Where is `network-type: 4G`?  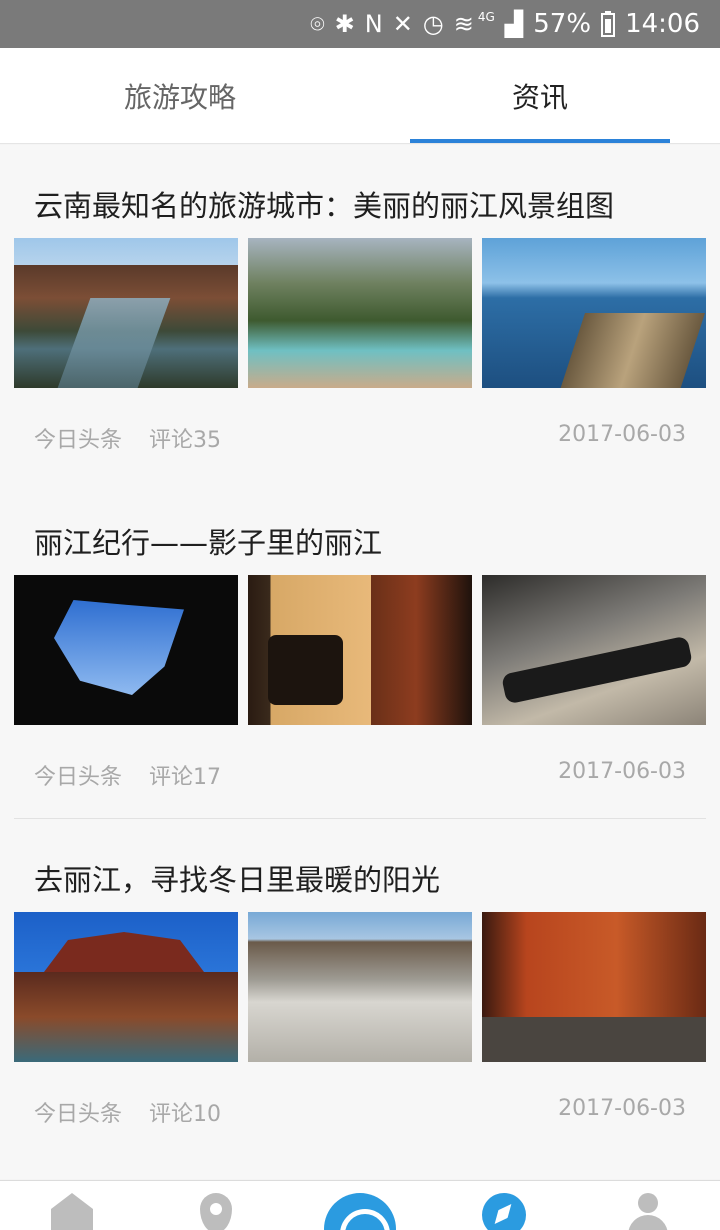
network-type: 4G is located at coordinates (486, 17).